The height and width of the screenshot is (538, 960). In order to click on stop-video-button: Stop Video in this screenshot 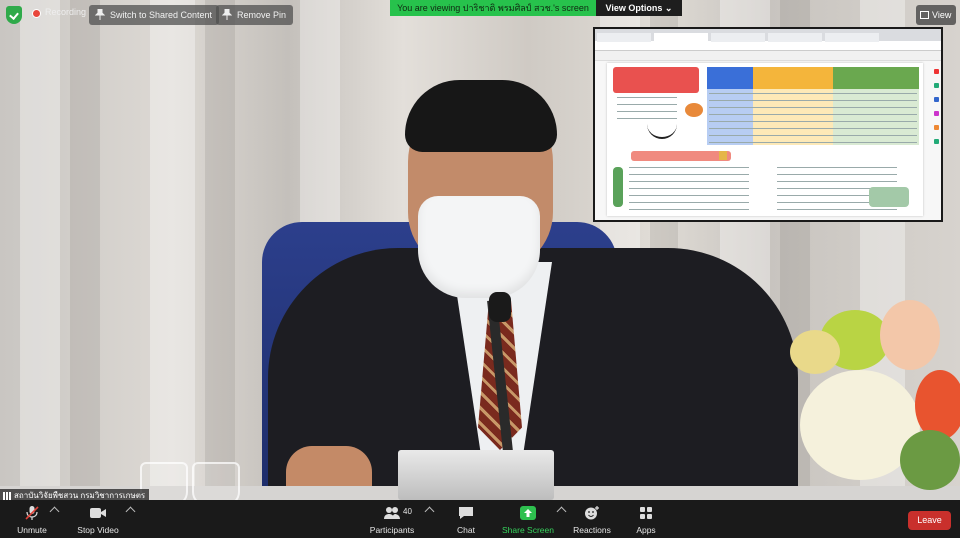, I will do `click(98, 519)`.